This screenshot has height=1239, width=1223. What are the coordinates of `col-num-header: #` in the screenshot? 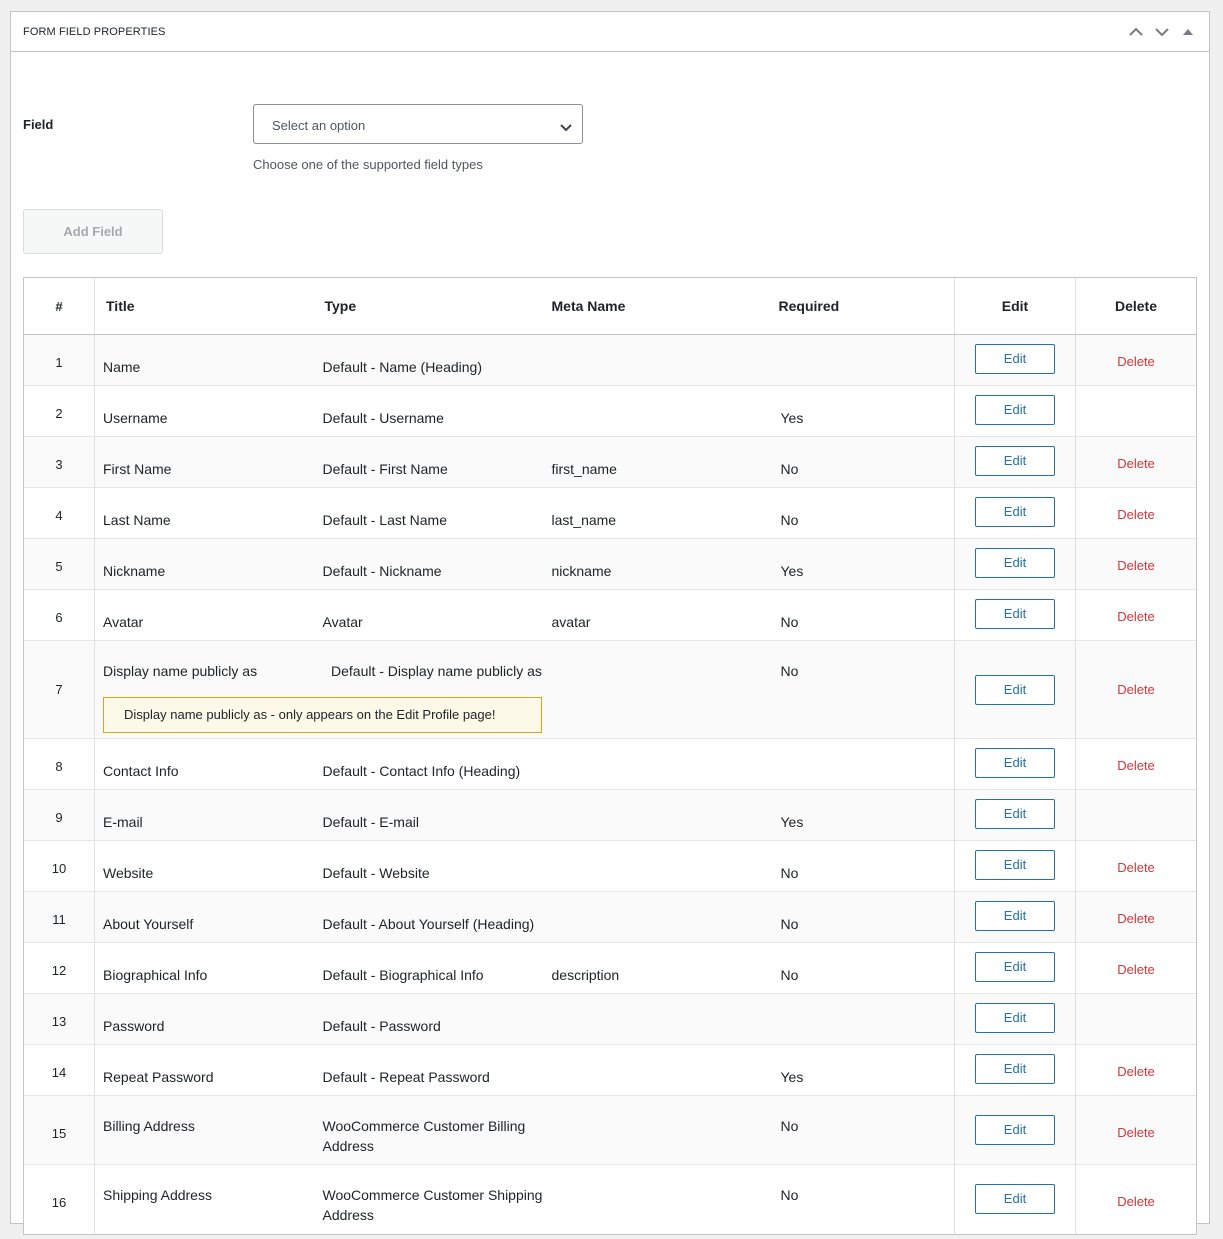 It's located at (59, 306).